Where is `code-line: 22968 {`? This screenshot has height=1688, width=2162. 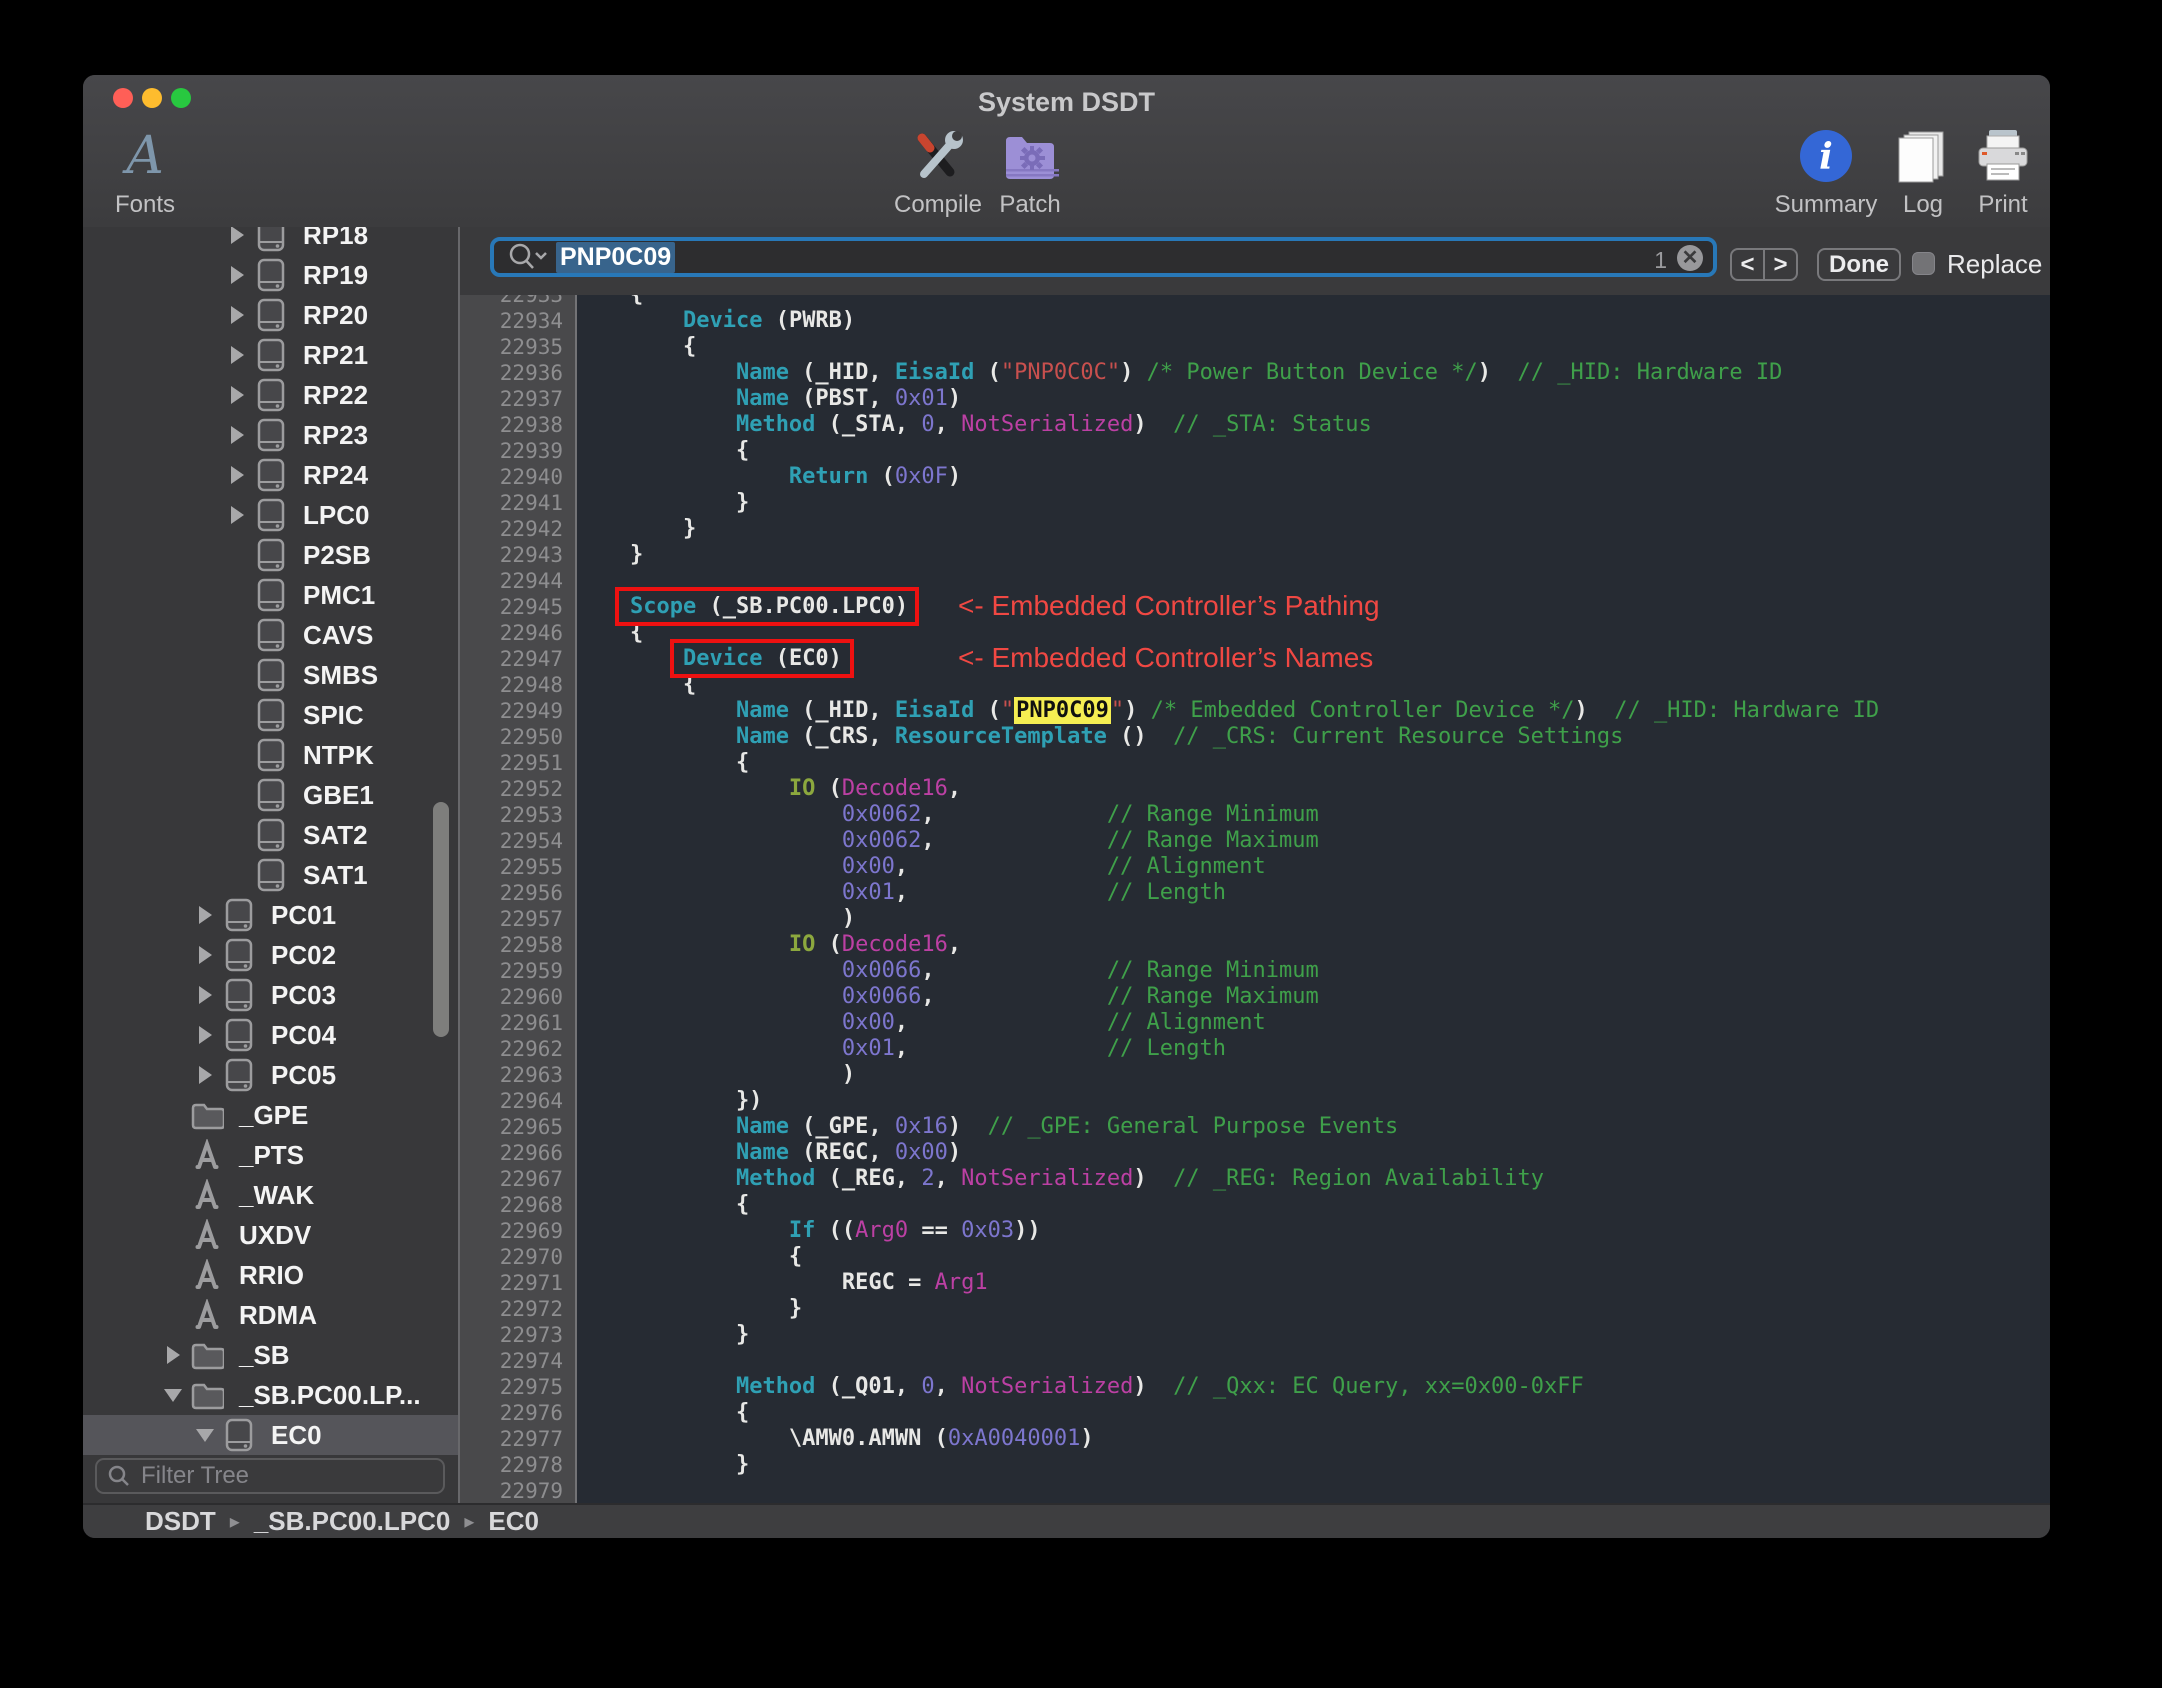
code-line: 22968 { is located at coordinates (1255, 1205).